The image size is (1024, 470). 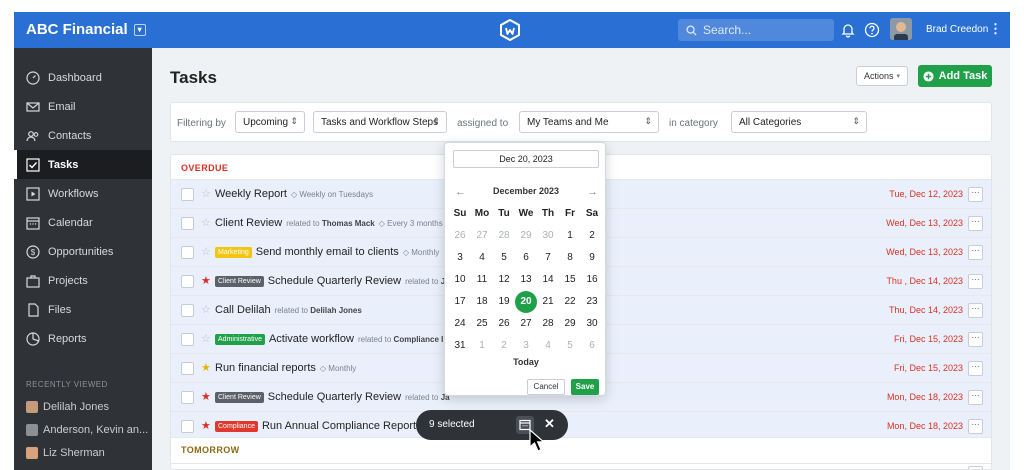 What do you see at coordinates (482, 280) in the screenshot?
I see `calendar-day: 11` at bounding box center [482, 280].